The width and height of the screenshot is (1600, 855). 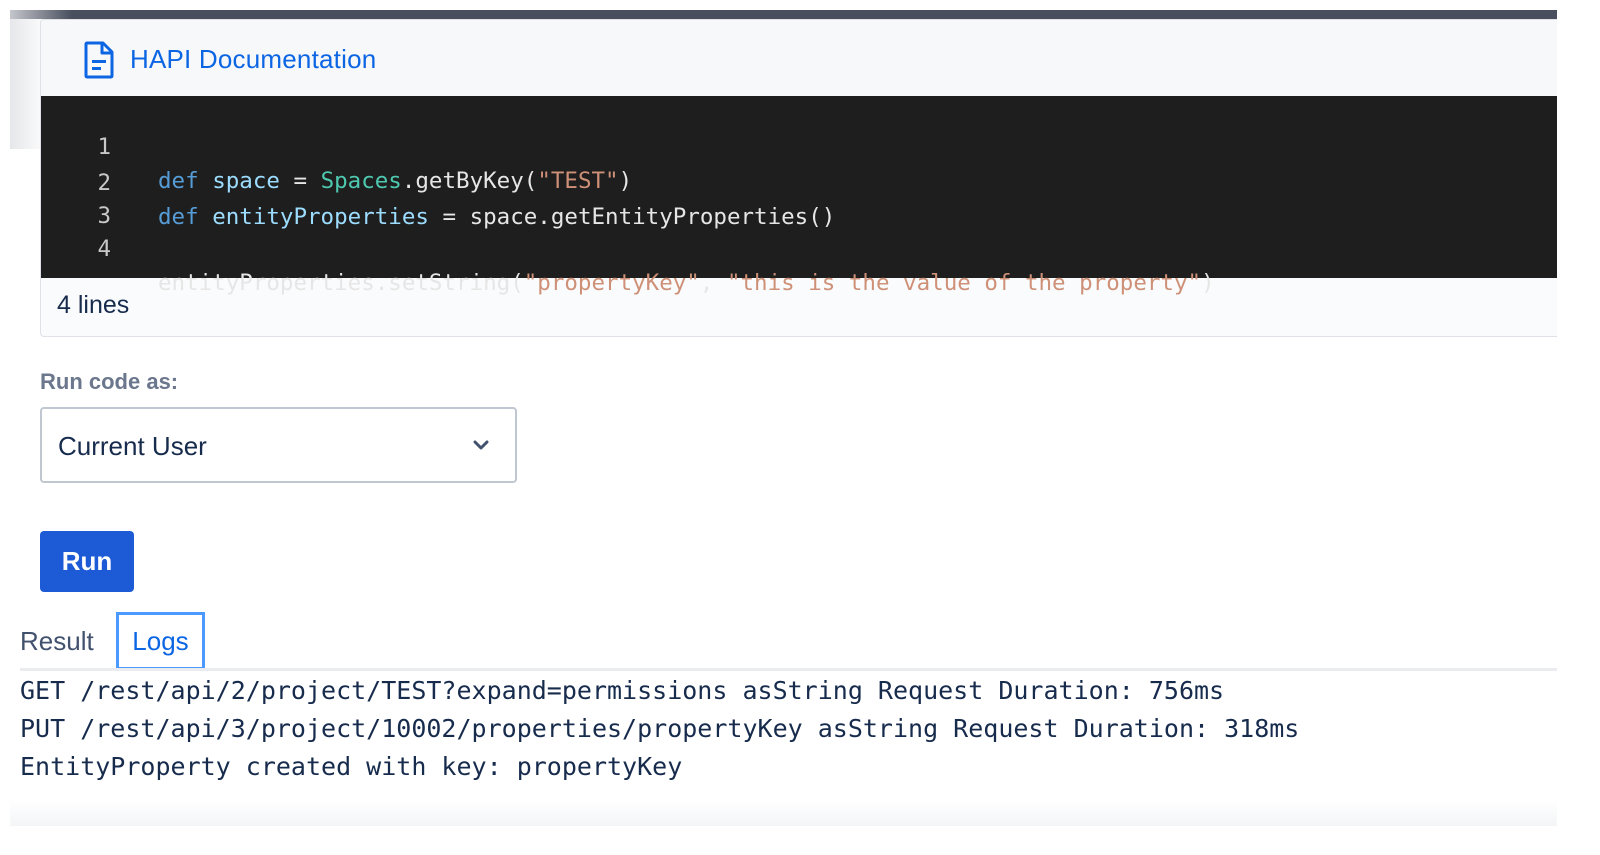 I want to click on code-token: ,, so click(x=713, y=283).